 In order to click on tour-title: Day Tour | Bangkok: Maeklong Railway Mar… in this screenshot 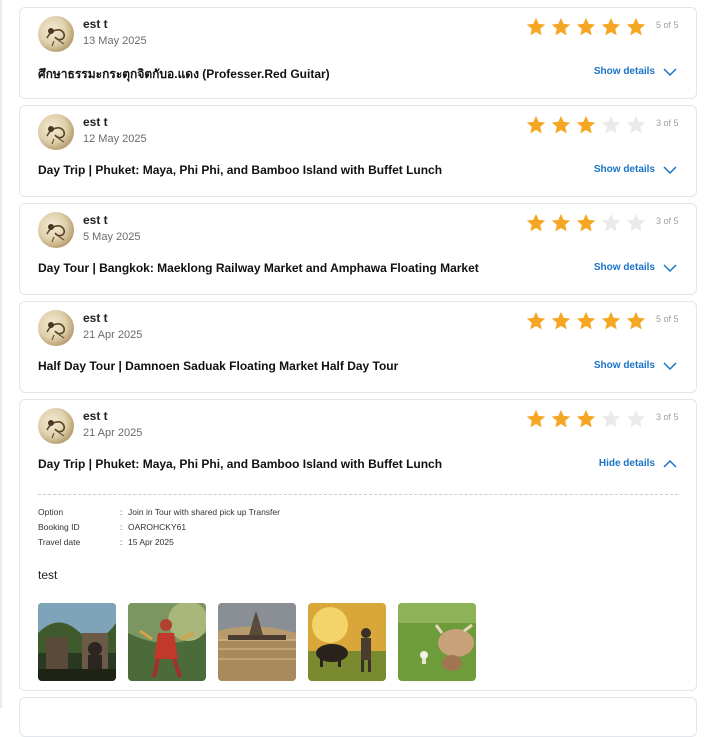, I will do `click(258, 268)`.